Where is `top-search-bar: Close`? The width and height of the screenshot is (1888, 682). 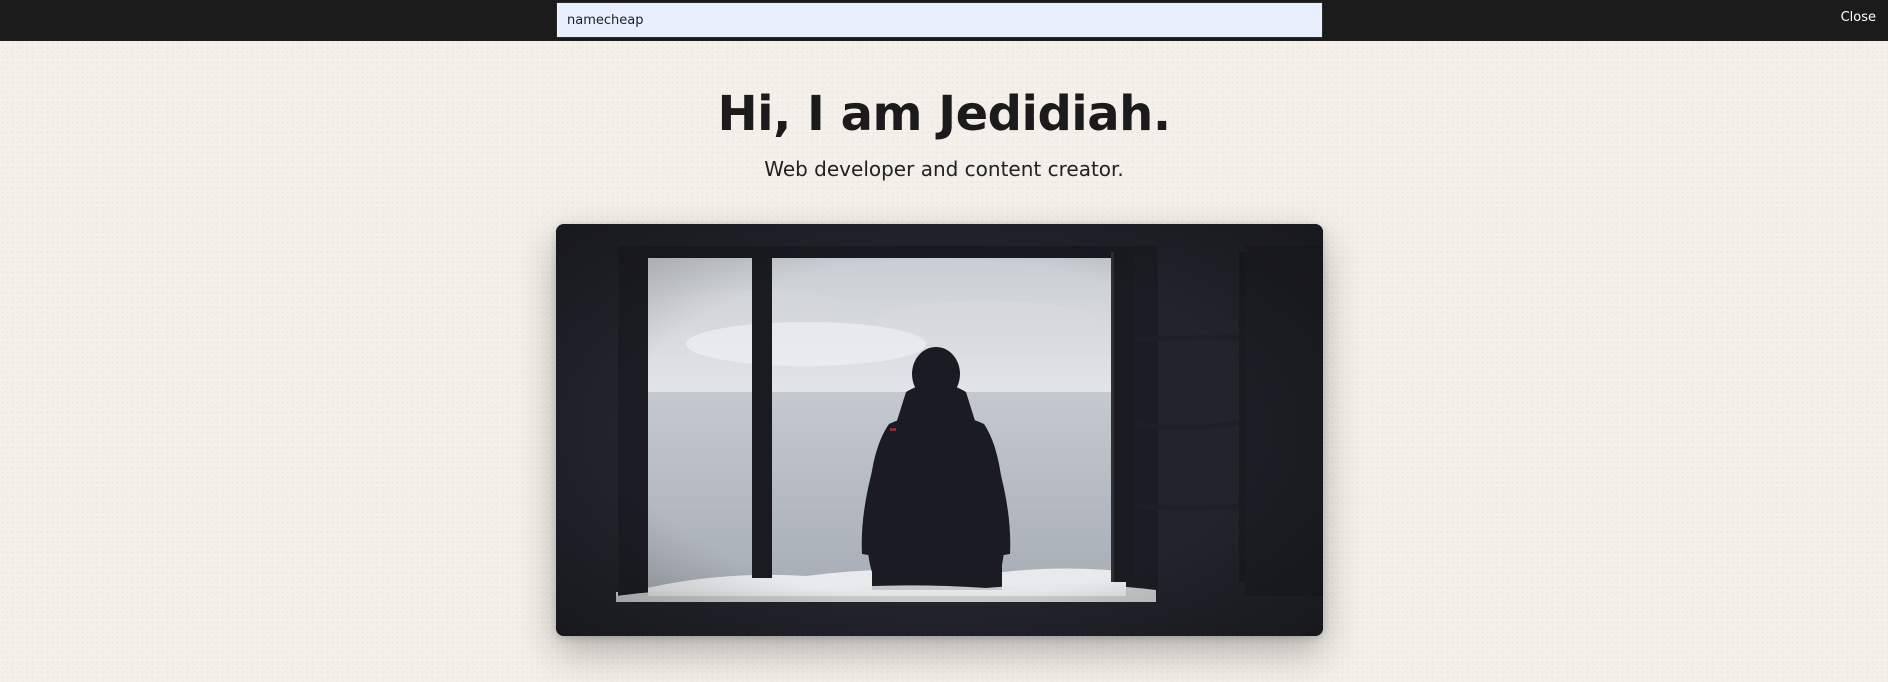
top-search-bar: Close is located at coordinates (944, 20).